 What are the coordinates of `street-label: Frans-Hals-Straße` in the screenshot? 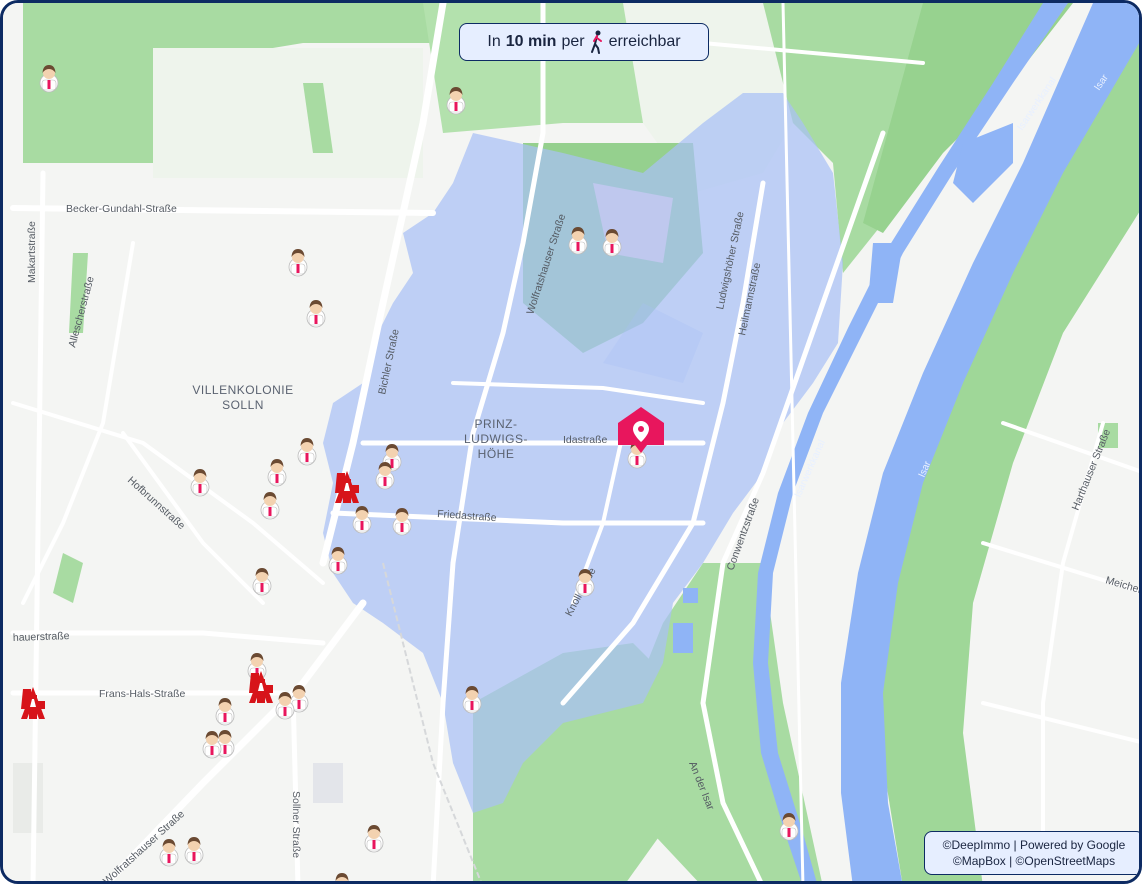 It's located at (142, 694).